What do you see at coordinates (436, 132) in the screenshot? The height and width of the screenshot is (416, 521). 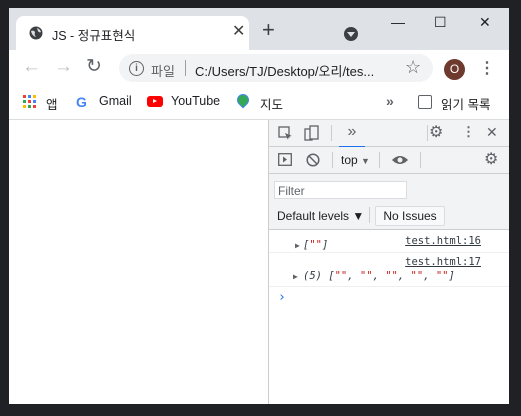 I see `settings-gear-icon: ⚙` at bounding box center [436, 132].